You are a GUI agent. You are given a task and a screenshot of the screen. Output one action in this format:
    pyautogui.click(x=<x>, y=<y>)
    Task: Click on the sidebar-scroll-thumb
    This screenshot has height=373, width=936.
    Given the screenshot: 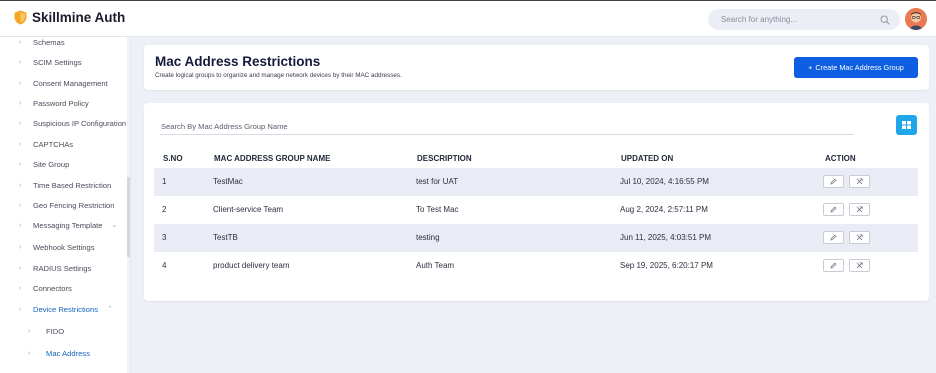 What is the action you would take?
    pyautogui.click(x=128, y=217)
    